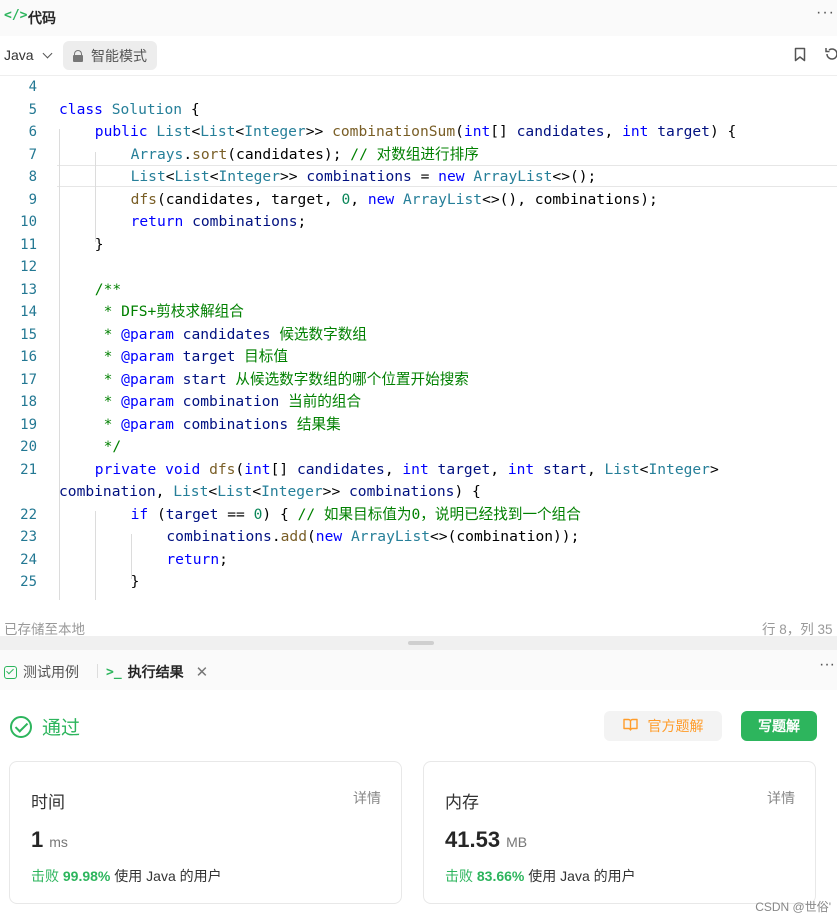  What do you see at coordinates (47, 53) in the screenshot?
I see `chevron-down-icon` at bounding box center [47, 53].